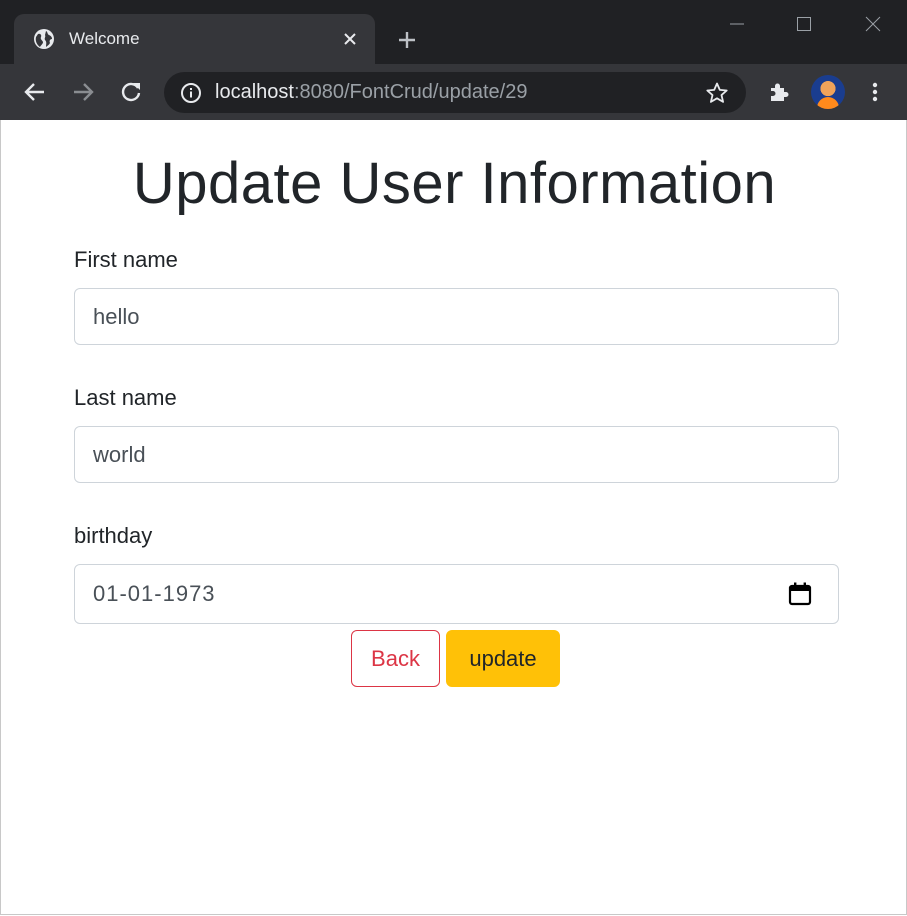 The height and width of the screenshot is (916, 907). Describe the element at coordinates (828, 92) in the screenshot. I see `profile-avatar` at that location.